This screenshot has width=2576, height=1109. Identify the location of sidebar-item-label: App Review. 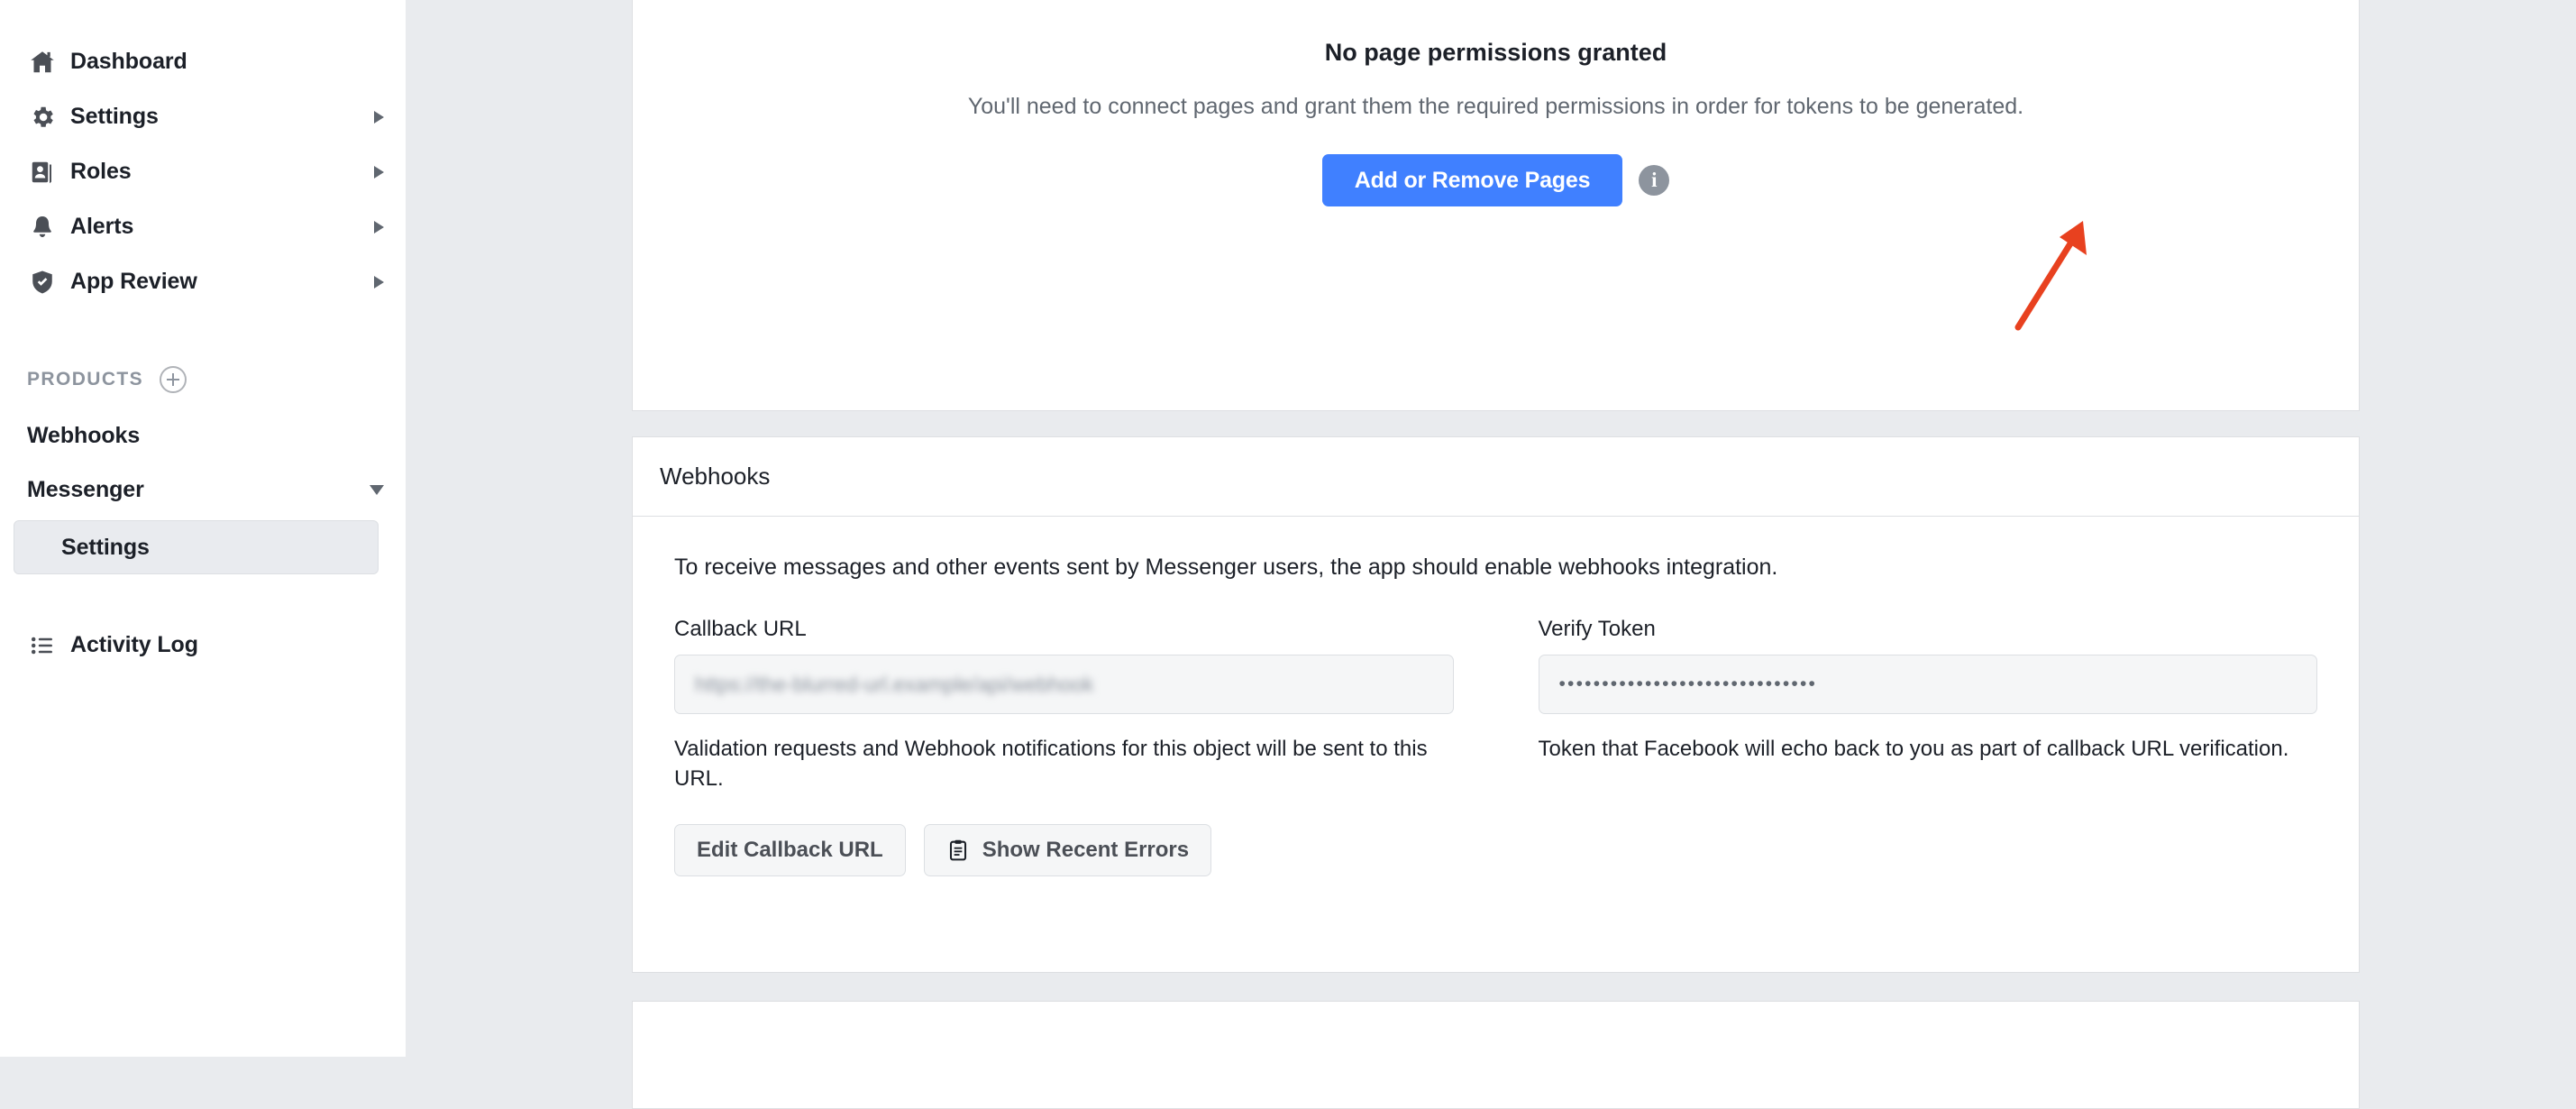
(133, 281).